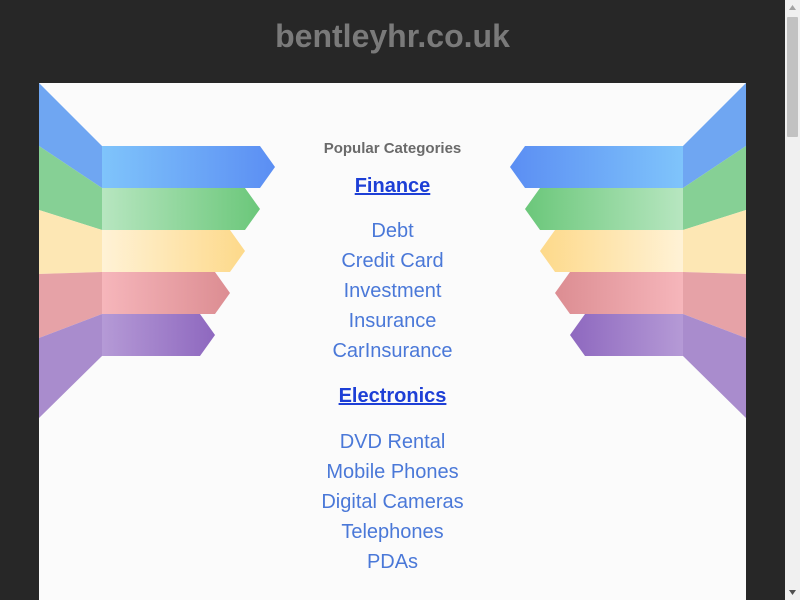 The image size is (800, 600). I want to click on scrollbar-thumb, so click(792, 77).